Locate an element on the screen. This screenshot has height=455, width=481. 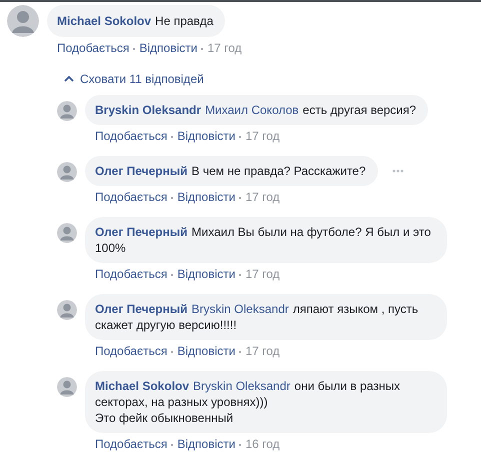
author-link: Bryskin Oleksandr is located at coordinates (148, 110).